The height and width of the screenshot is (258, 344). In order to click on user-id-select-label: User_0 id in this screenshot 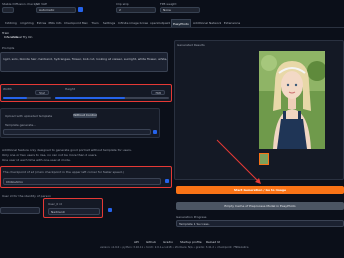, I will do `click(55, 204)`.